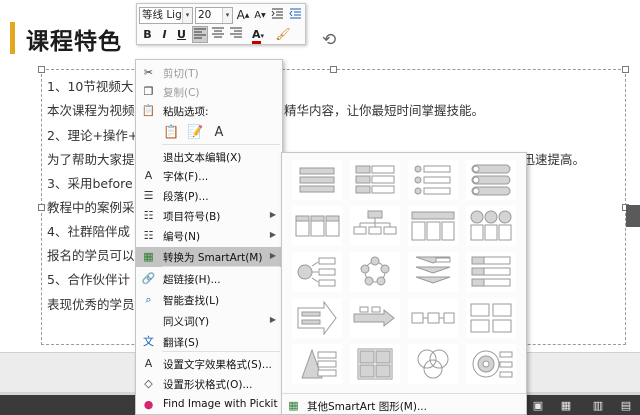  What do you see at coordinates (148, 341) in the screenshot?
I see `translate-icon: 文` at bounding box center [148, 341].